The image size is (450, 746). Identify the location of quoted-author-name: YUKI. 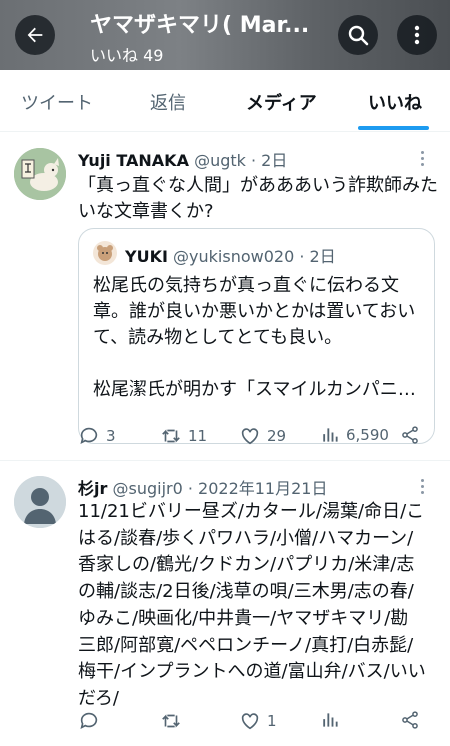
(146, 256).